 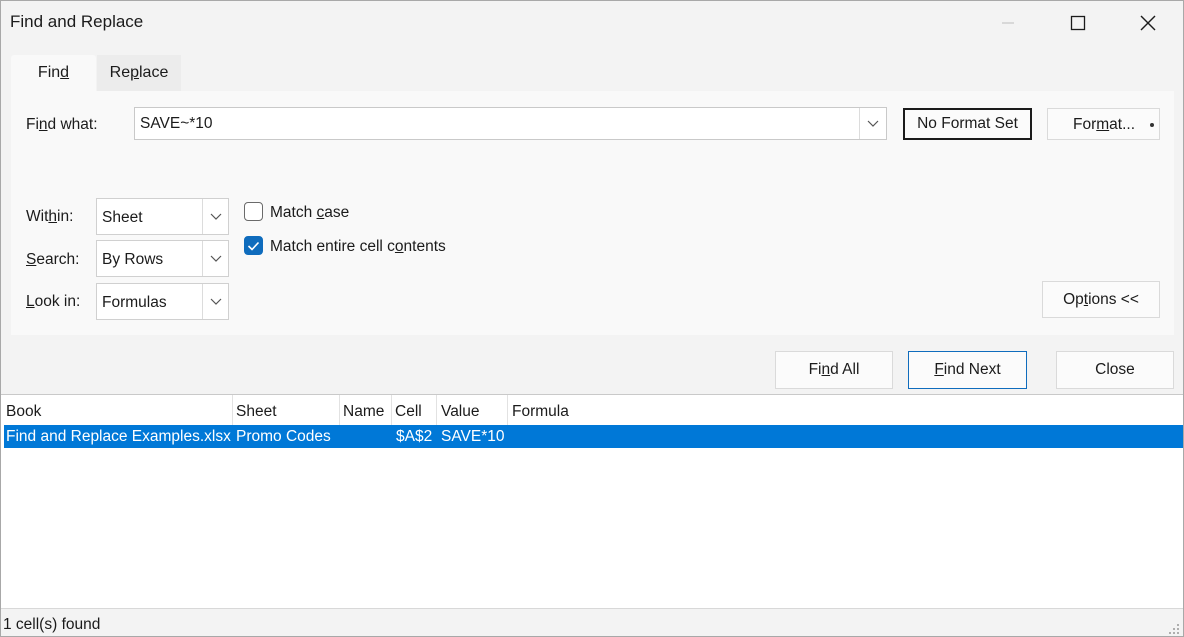 I want to click on maximize-button, so click(x=1078, y=23).